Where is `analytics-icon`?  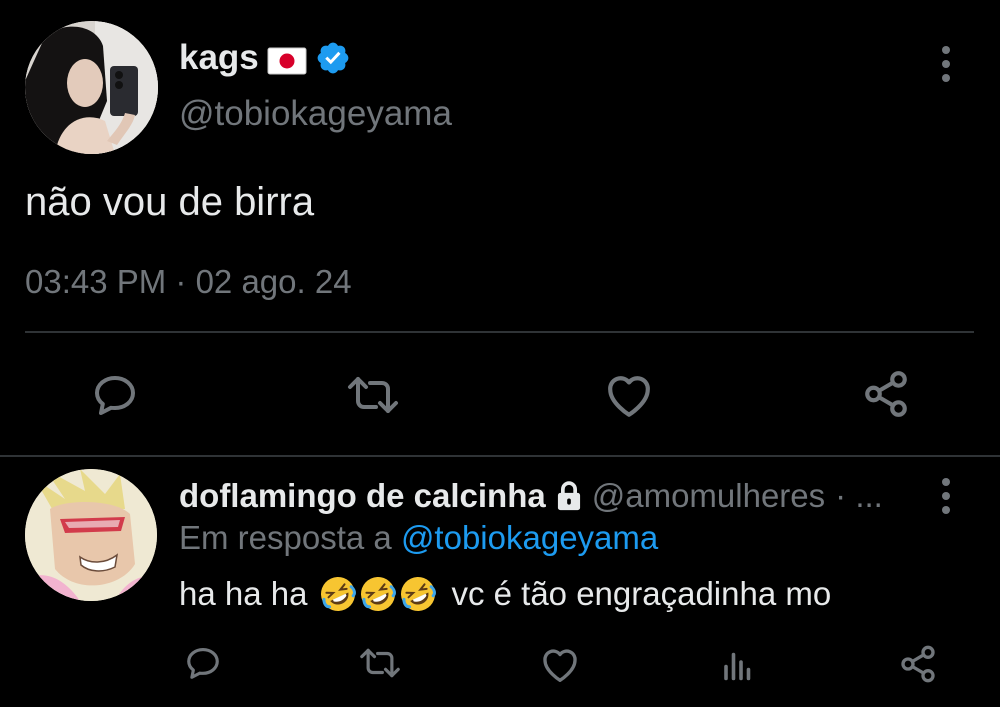 analytics-icon is located at coordinates (738, 665).